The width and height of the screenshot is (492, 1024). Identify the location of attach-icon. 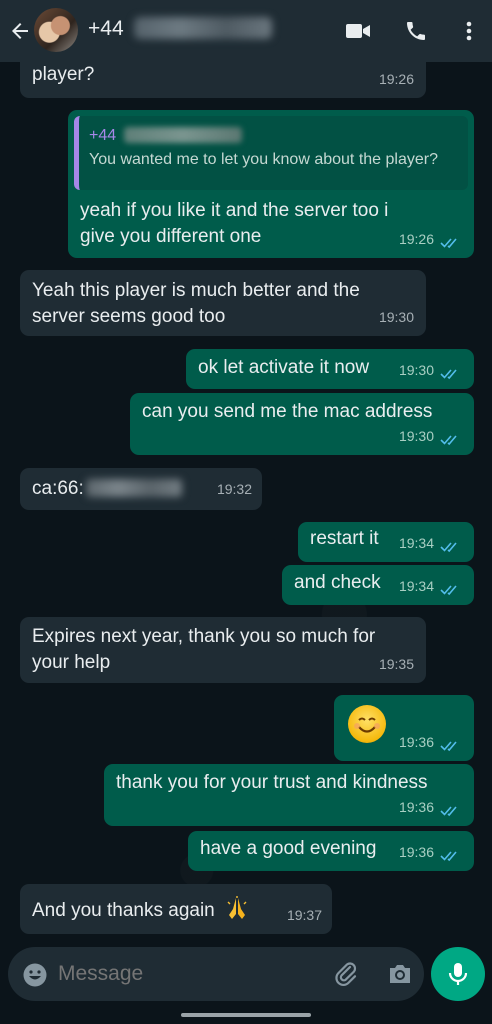
(346, 974).